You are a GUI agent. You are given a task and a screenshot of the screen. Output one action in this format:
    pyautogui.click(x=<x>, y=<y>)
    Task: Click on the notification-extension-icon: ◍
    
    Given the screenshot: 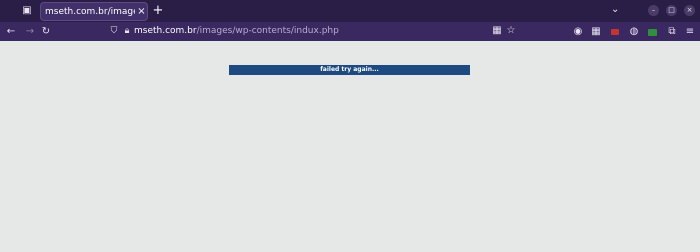 What is the action you would take?
    pyautogui.click(x=634, y=32)
    